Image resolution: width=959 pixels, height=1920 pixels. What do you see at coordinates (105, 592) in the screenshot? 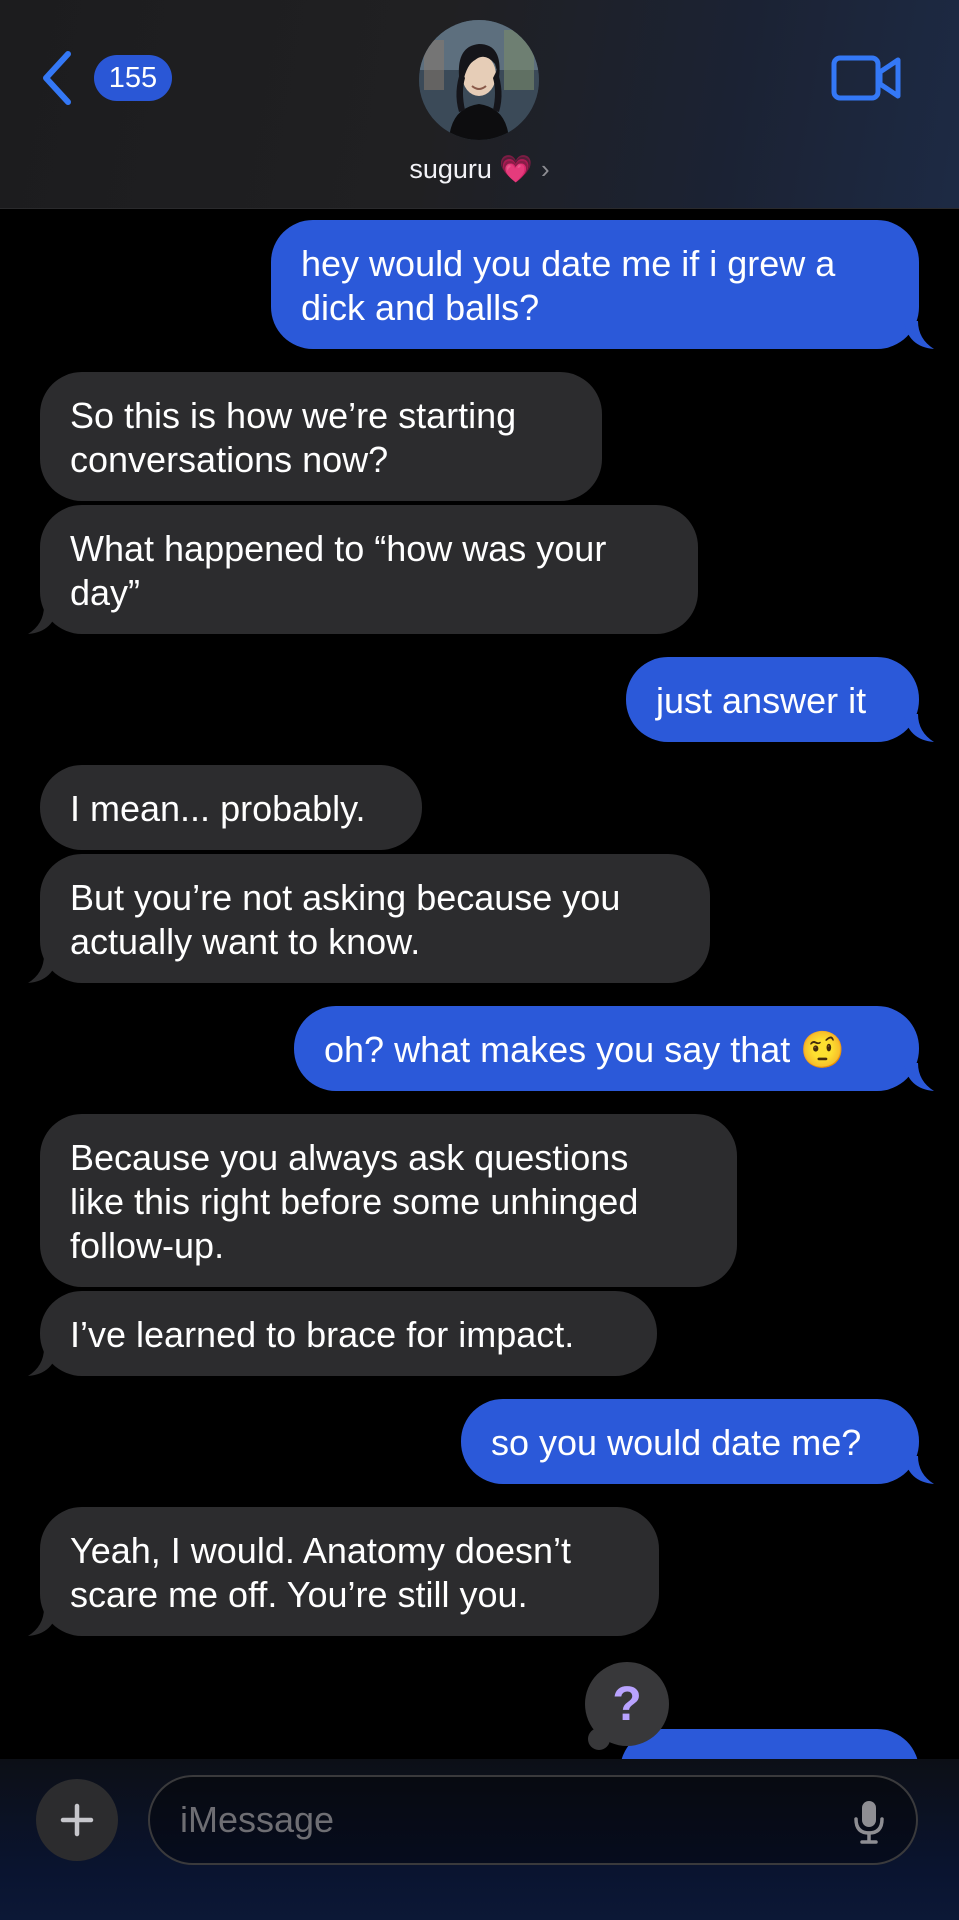
I see `message-line: day”` at bounding box center [105, 592].